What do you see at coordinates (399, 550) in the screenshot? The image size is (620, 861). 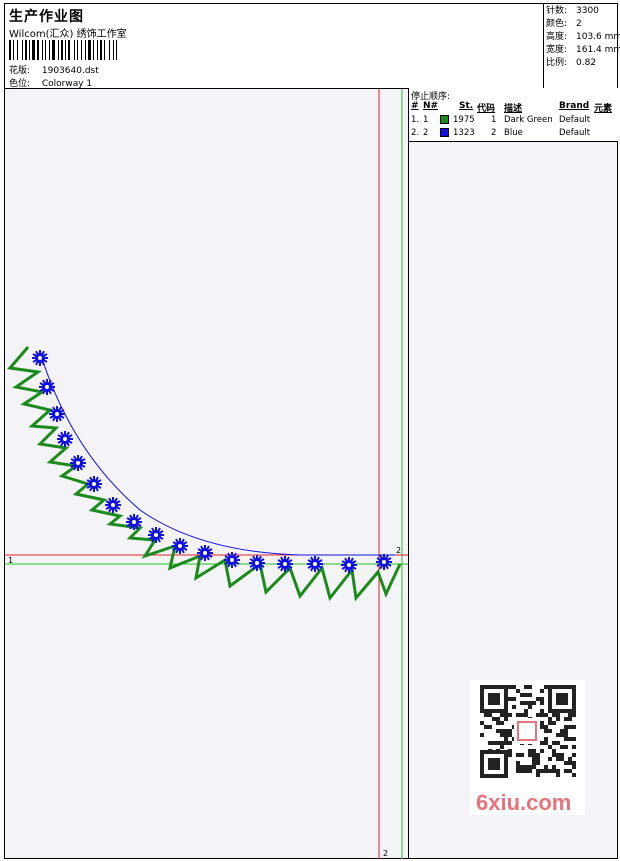 I see `marker-right: 2` at bounding box center [399, 550].